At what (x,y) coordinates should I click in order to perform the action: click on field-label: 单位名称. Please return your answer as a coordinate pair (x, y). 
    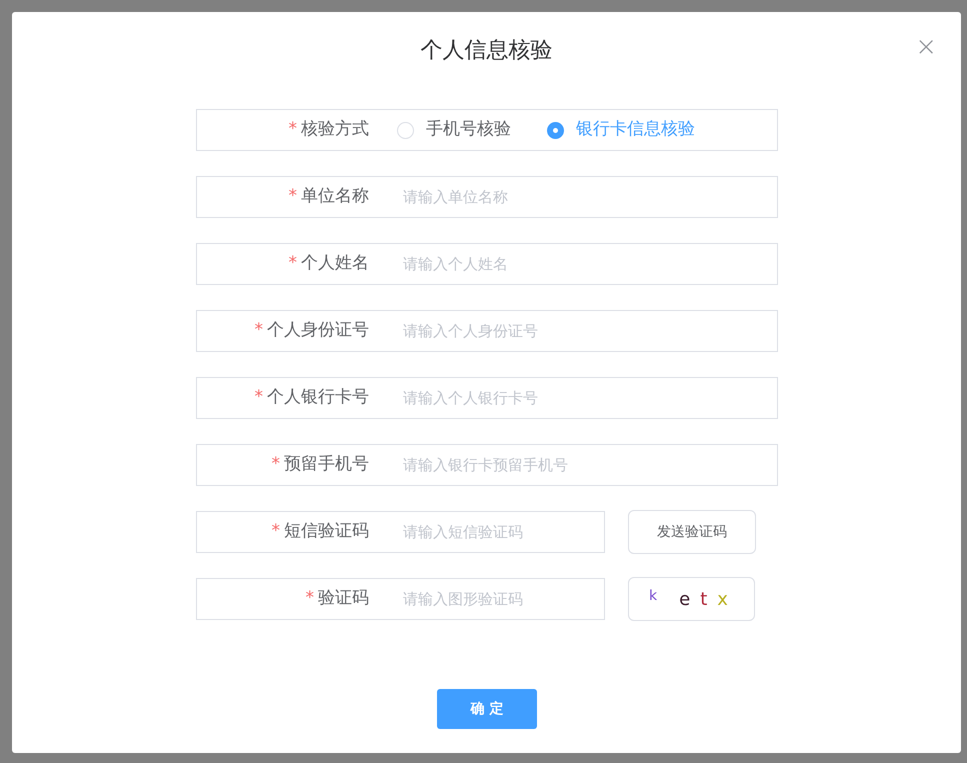
    Looking at the image, I should click on (335, 196).